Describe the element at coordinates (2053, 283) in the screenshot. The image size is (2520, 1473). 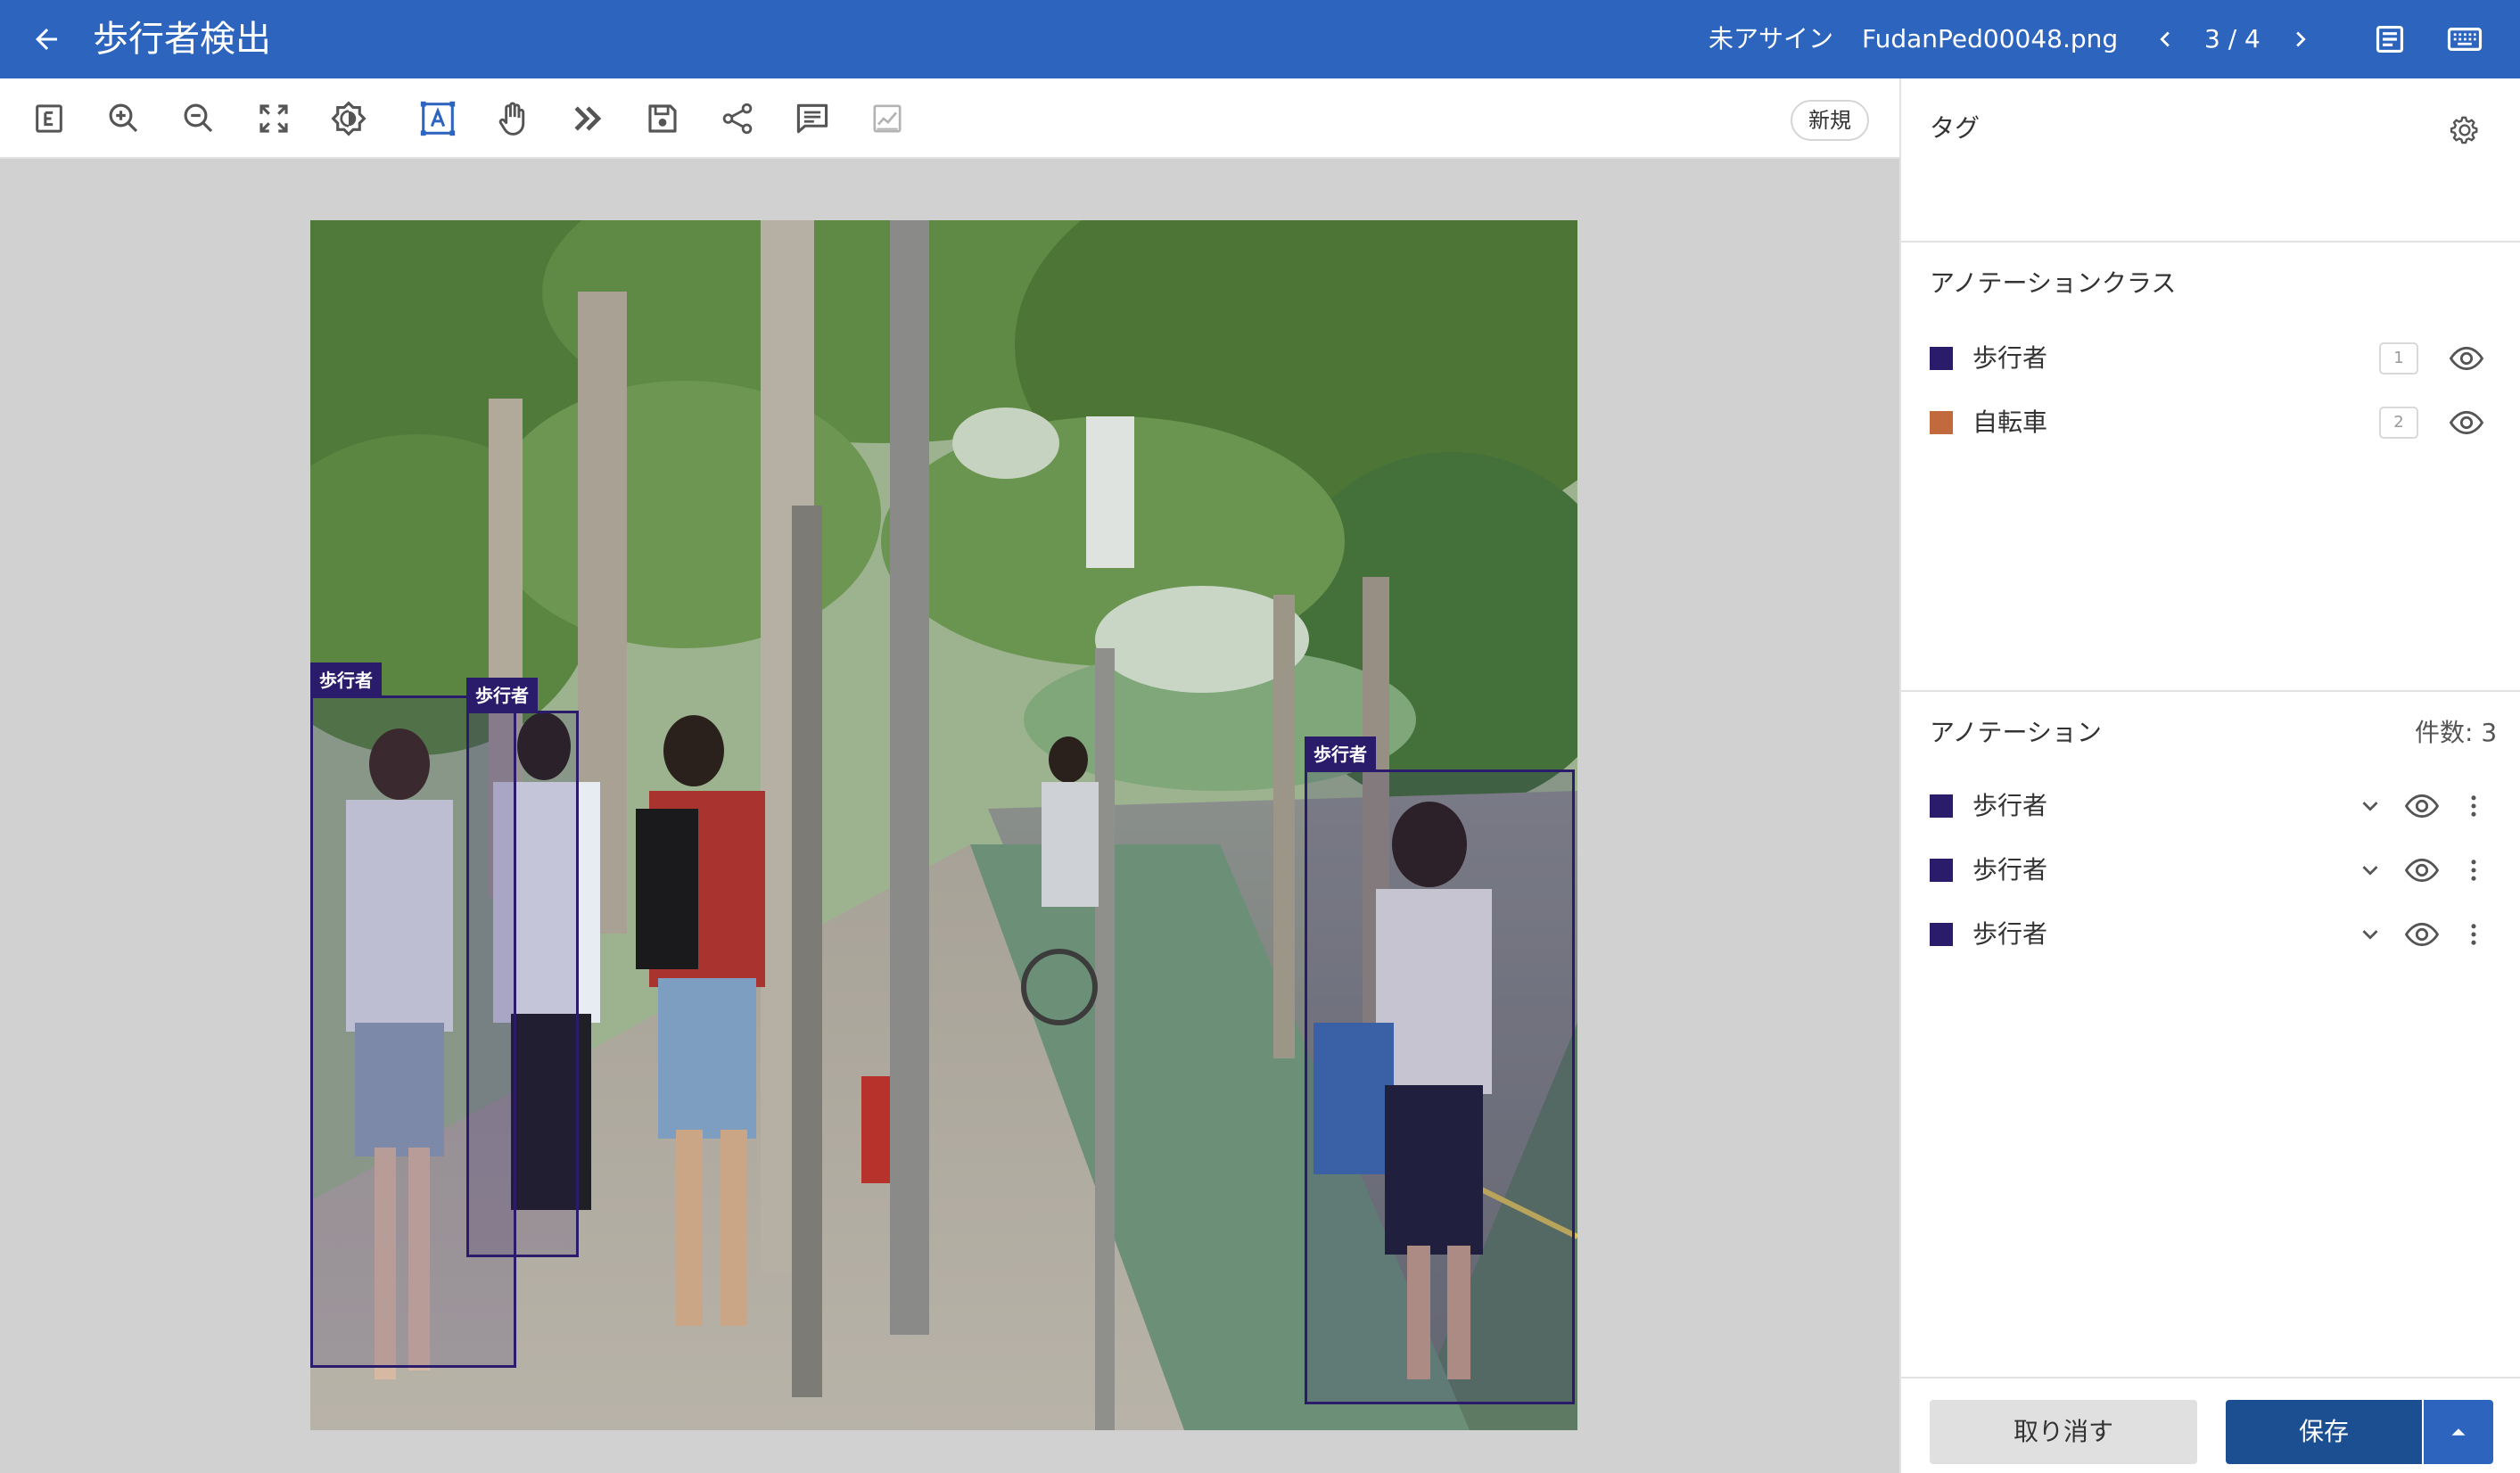
I see `classes-section-title: アノテーションクラス` at that location.